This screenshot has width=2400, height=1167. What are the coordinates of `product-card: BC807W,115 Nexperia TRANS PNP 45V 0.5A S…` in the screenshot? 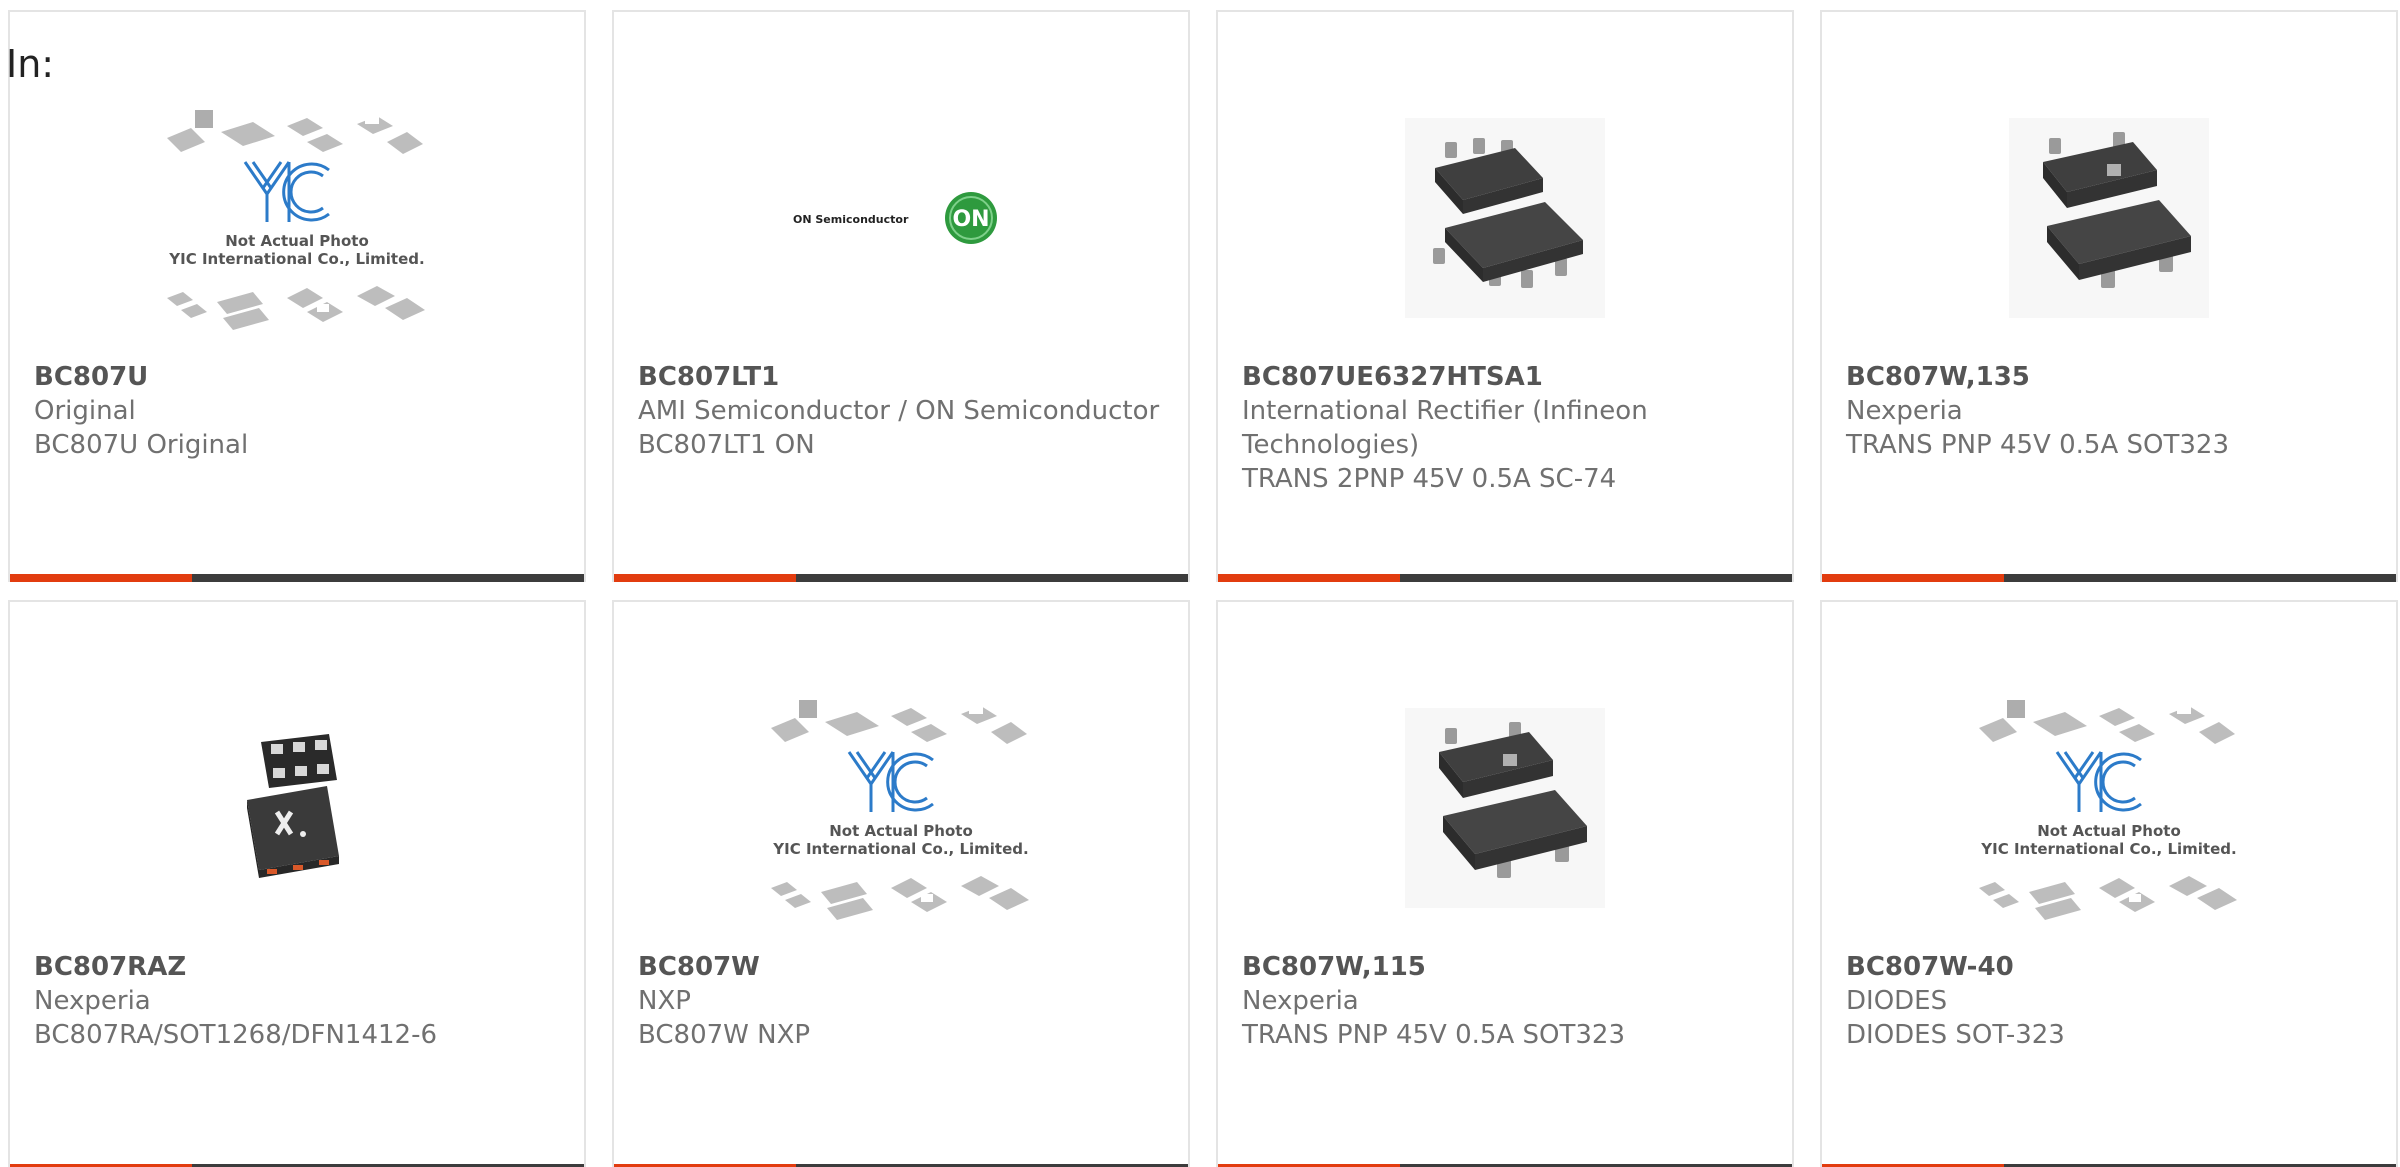 It's located at (1505, 883).